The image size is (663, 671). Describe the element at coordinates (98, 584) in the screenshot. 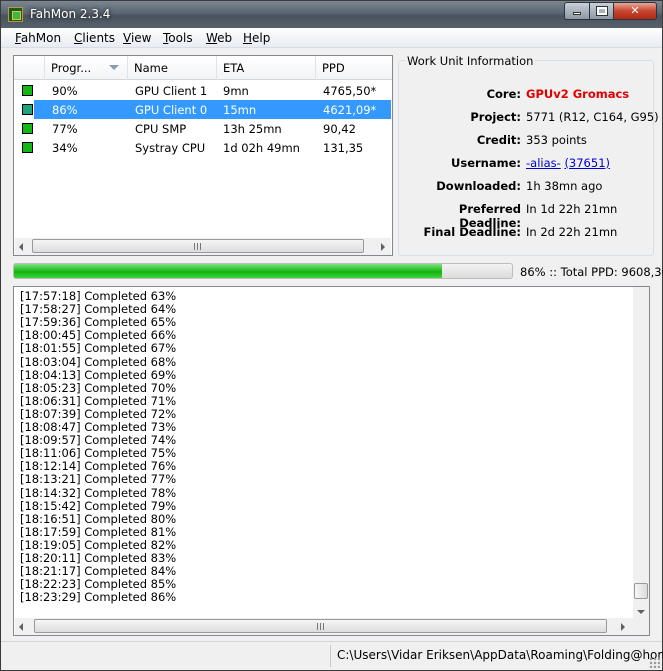

I see `log-line: [18:22:23] Completed 85%` at that location.